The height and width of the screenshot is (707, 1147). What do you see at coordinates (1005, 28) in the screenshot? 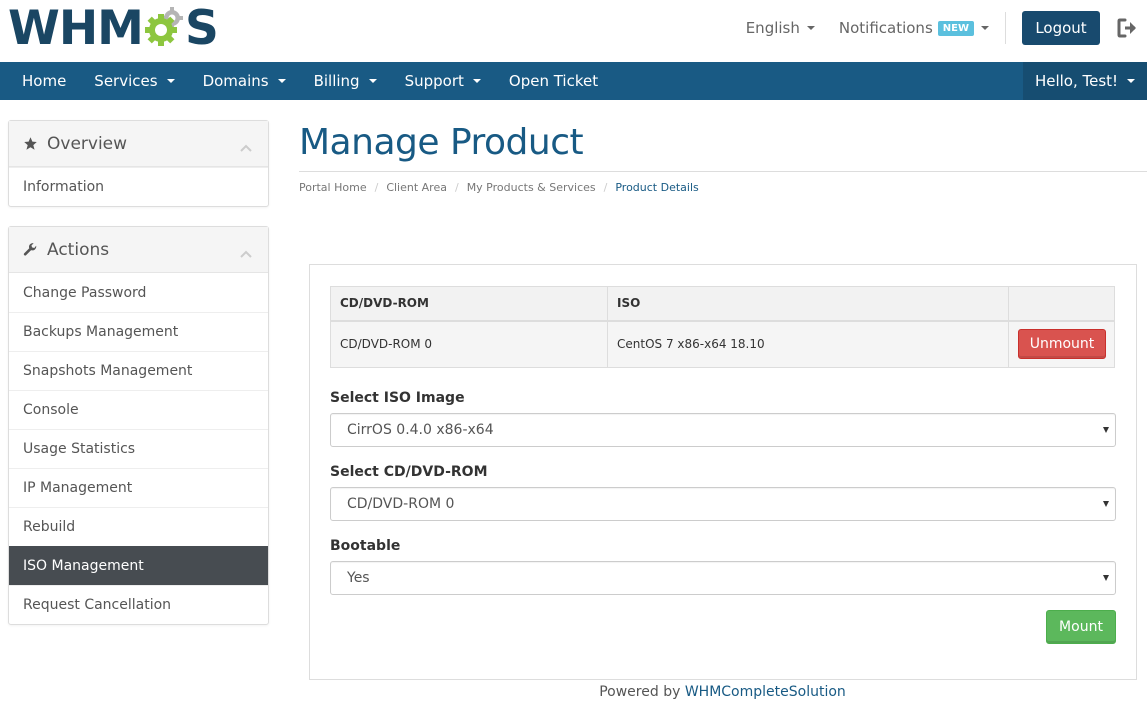
I see `header-divider` at bounding box center [1005, 28].